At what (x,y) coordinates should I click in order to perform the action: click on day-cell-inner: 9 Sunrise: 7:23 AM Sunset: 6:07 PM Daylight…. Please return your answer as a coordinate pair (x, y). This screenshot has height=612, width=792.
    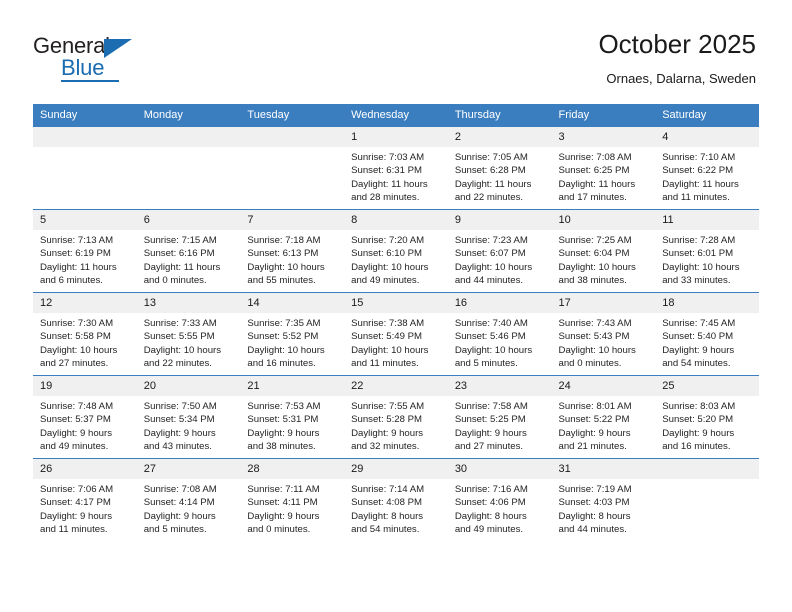
    Looking at the image, I should click on (499, 251).